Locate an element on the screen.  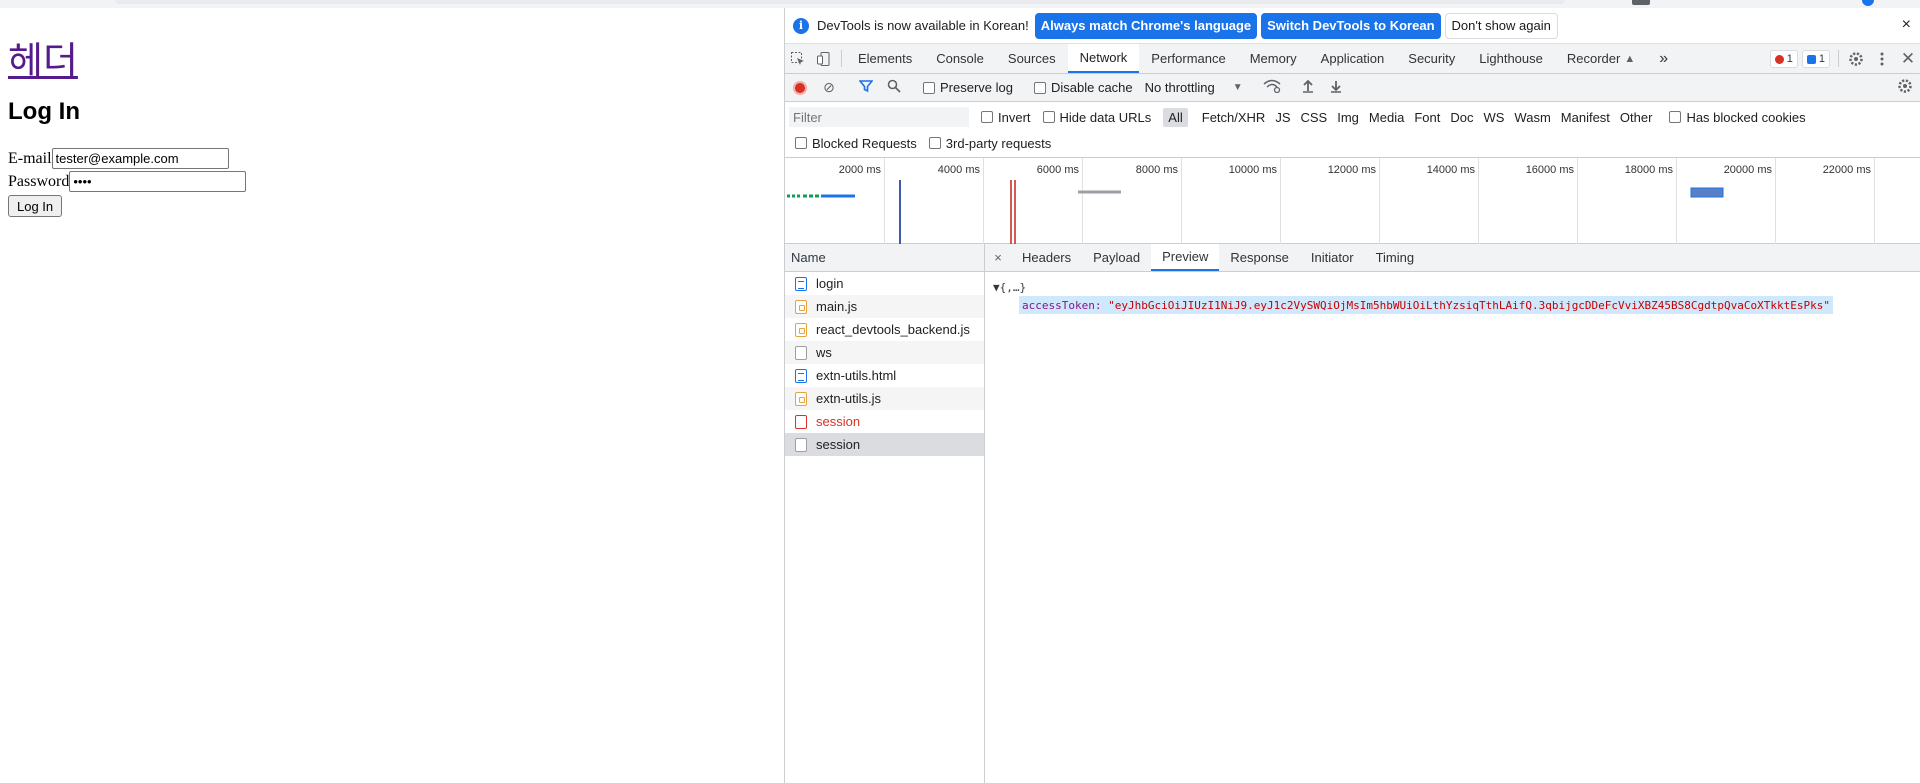
kebab-menu-icon is located at coordinates (1882, 58).